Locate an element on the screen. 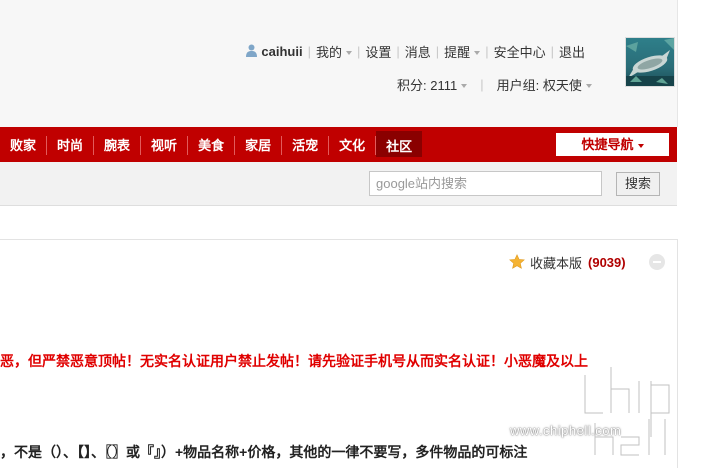 This screenshot has width=708, height=468. nav-item-5: 美食 is located at coordinates (211, 145).